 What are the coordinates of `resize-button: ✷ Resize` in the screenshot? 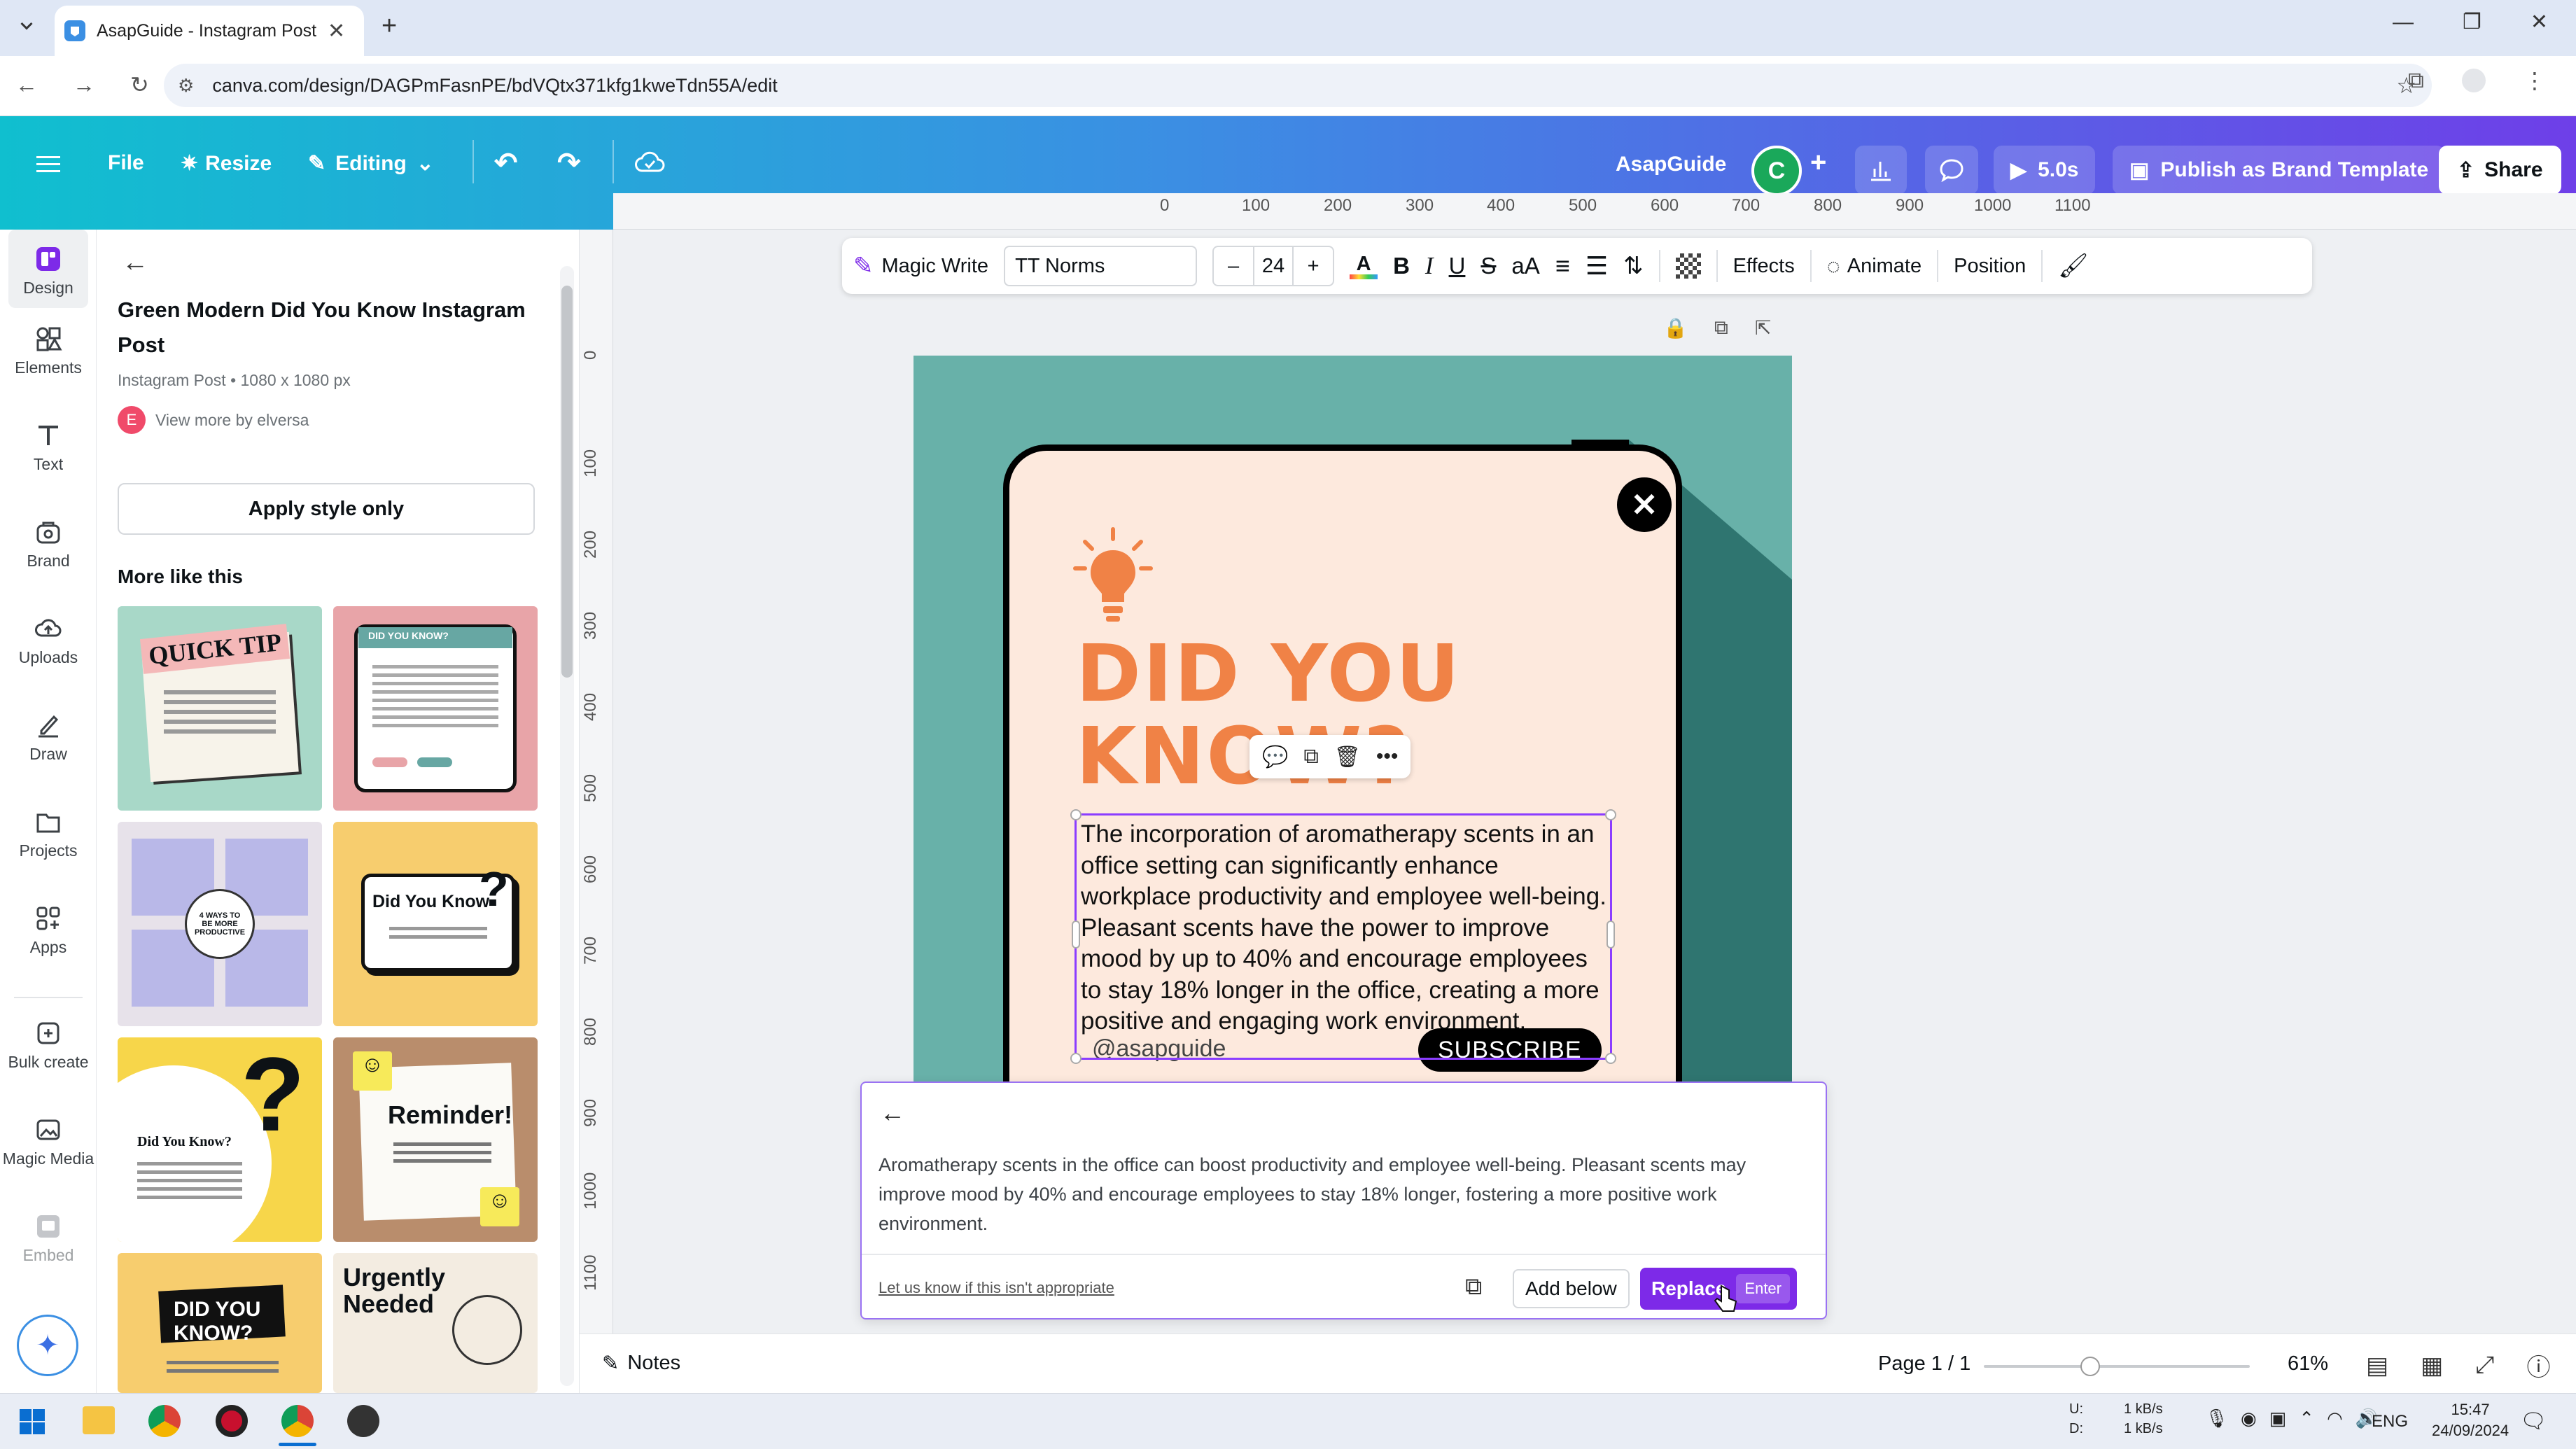 It's located at (226, 163).